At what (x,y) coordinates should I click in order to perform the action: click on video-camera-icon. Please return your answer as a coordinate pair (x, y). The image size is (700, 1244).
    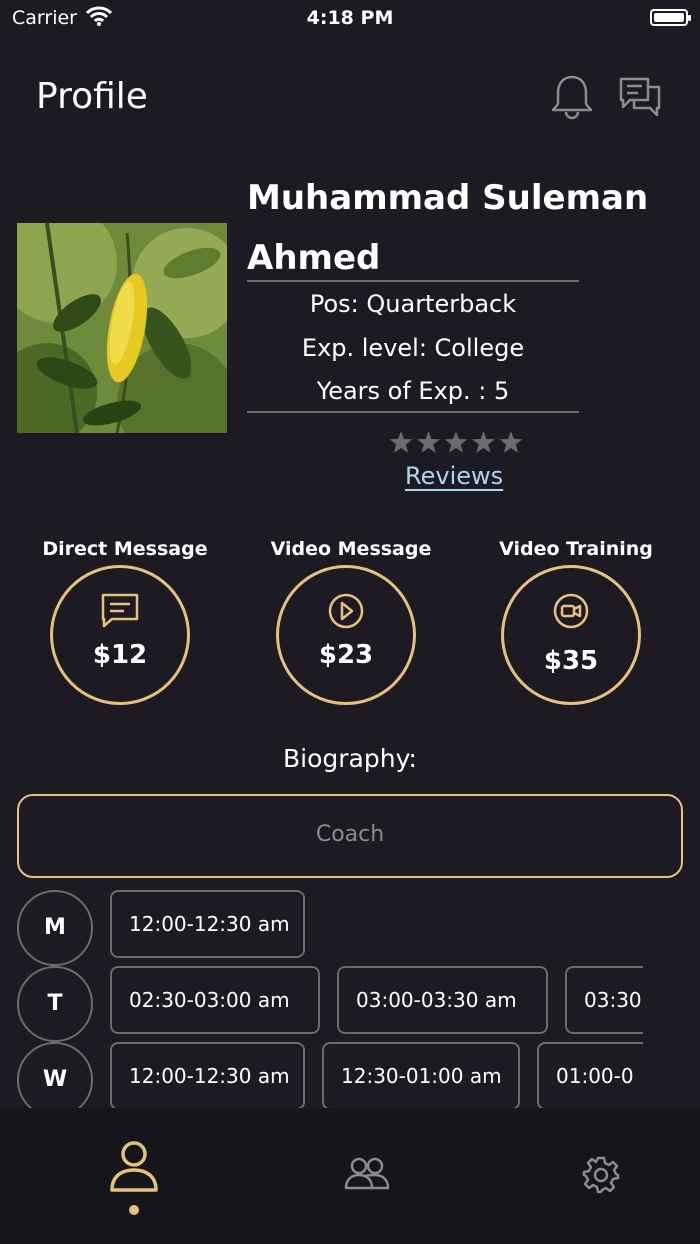
    Looking at the image, I should click on (571, 613).